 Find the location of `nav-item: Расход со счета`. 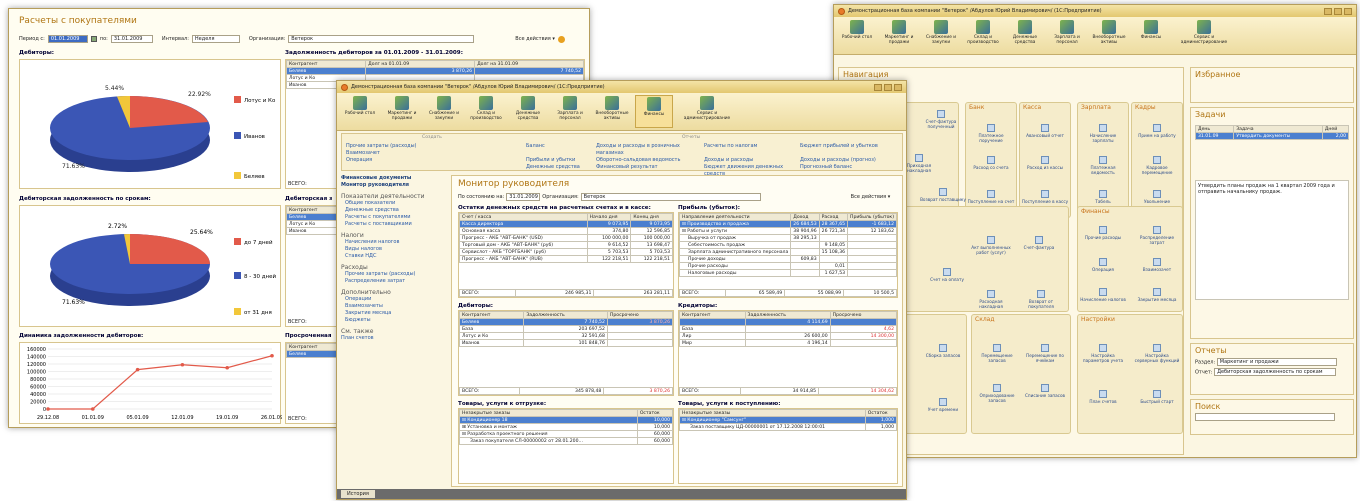

nav-item: Расход со счета is located at coordinates (991, 163).